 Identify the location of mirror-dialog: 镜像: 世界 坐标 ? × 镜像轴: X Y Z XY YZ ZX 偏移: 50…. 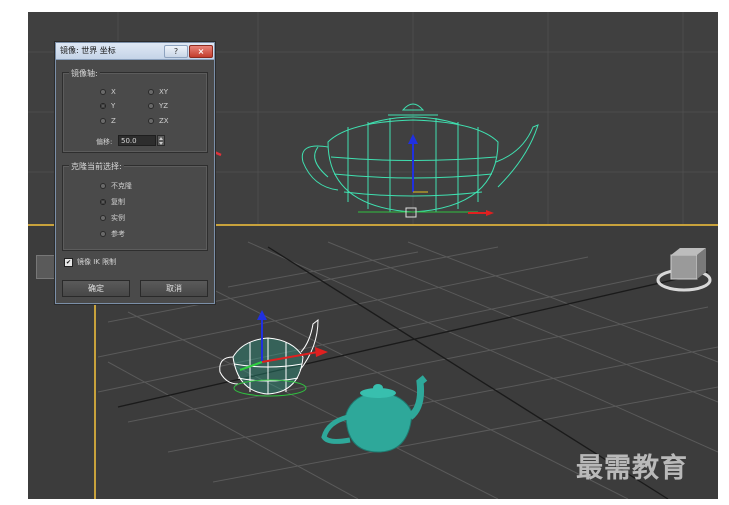
(135, 173).